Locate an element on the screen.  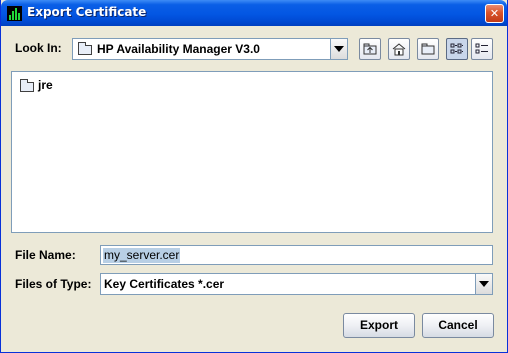
look-in-label: Look In: is located at coordinates (38, 48).